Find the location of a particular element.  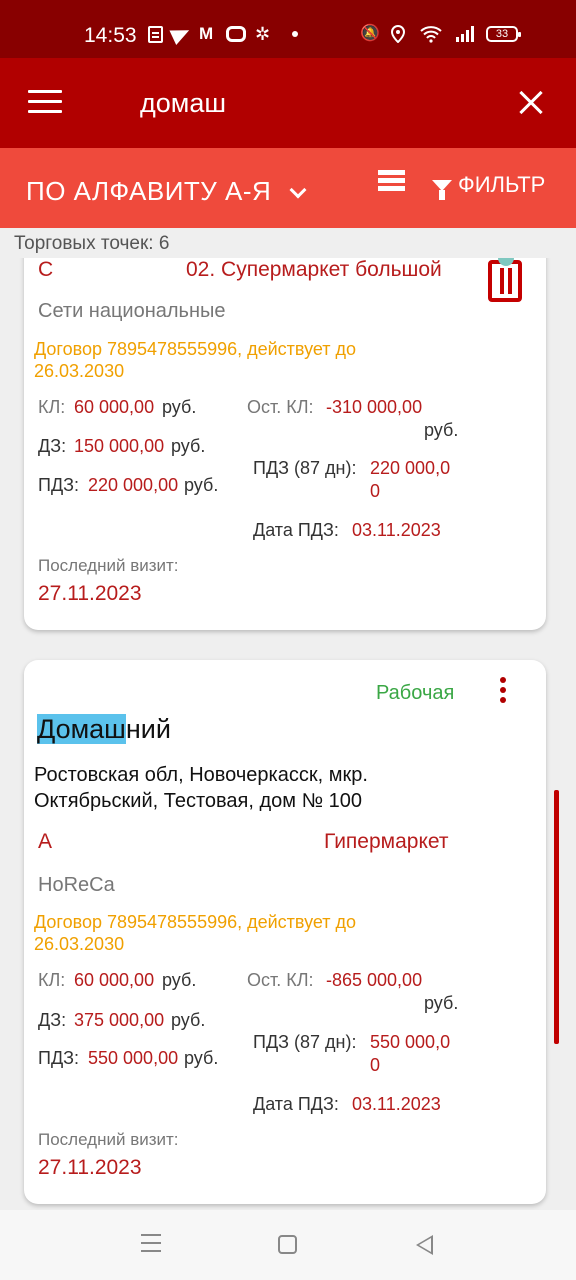

document-icon is located at coordinates (155, 34).